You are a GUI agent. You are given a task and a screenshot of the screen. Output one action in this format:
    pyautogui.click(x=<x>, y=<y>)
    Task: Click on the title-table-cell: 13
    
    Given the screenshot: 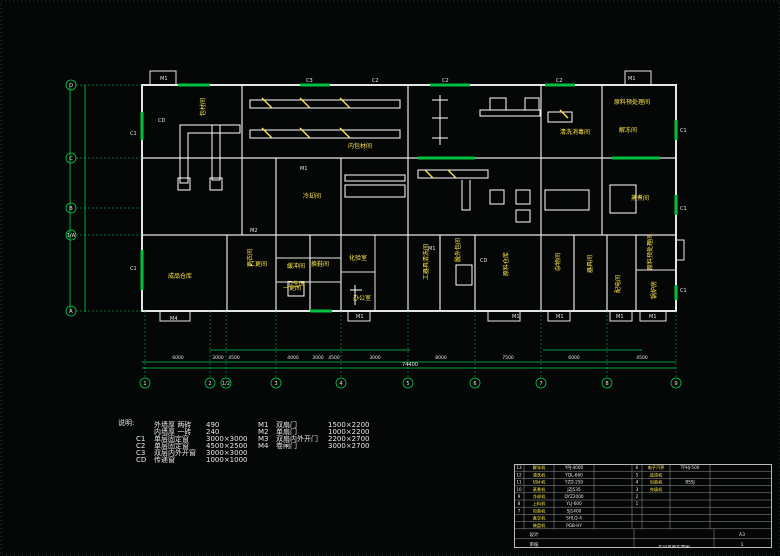 What is the action you would take?
    pyautogui.click(x=519, y=467)
    